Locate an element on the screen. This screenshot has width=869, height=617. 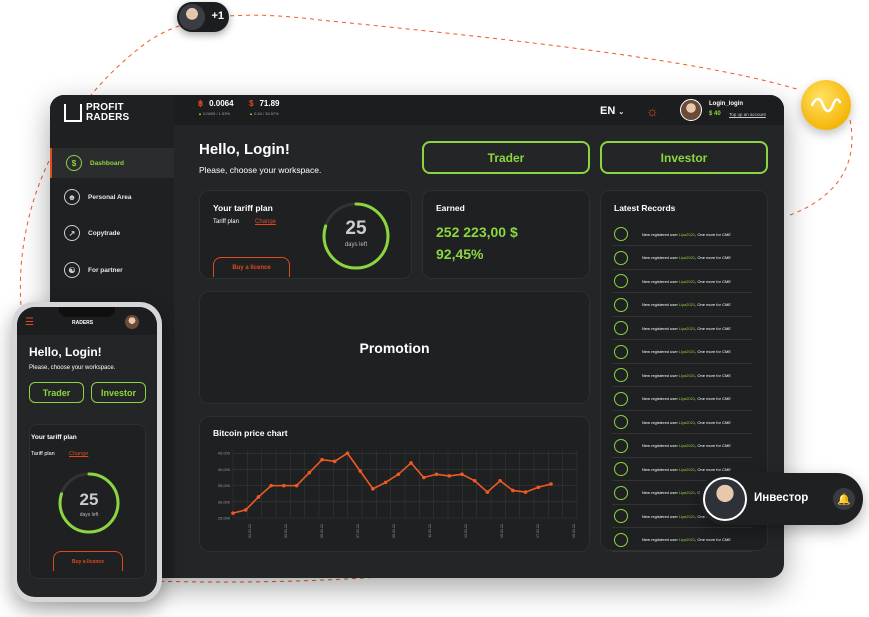
change-link: Change is located at coordinates (265, 222).